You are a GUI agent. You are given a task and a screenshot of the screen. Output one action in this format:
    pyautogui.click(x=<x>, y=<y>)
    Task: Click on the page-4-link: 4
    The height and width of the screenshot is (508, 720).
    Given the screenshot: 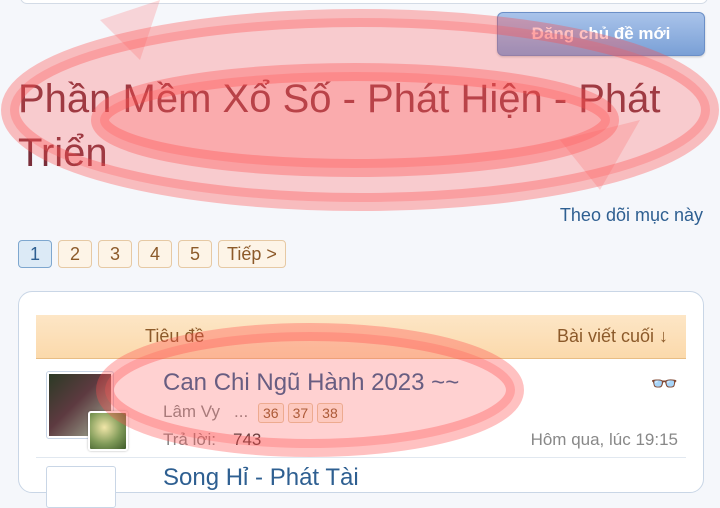 What is the action you would take?
    pyautogui.click(x=155, y=254)
    